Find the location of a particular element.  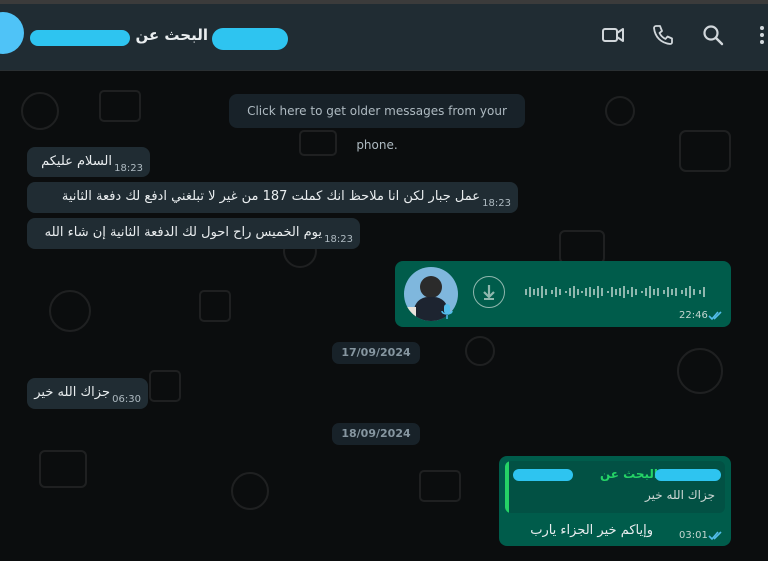

quoted-message: البحث عن جزاك الله خير is located at coordinates (615, 487).